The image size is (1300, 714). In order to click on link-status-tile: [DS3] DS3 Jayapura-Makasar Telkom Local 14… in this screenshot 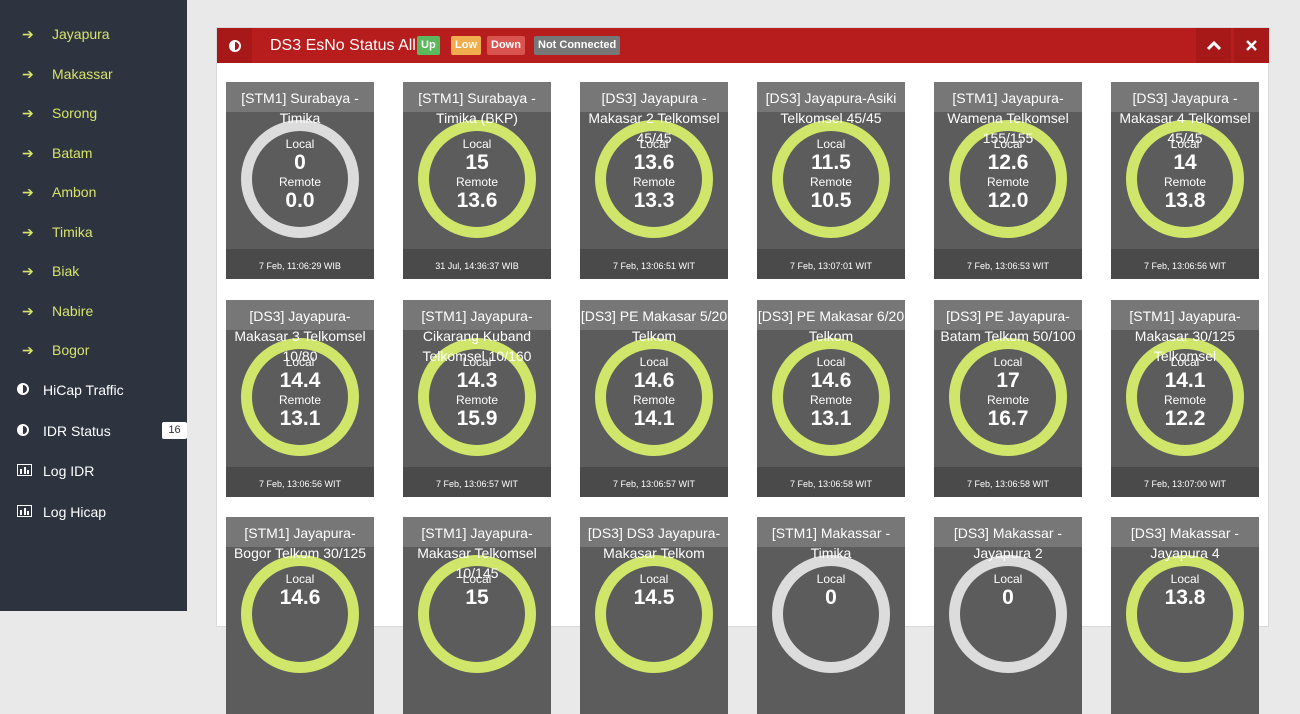, I will do `click(654, 615)`.